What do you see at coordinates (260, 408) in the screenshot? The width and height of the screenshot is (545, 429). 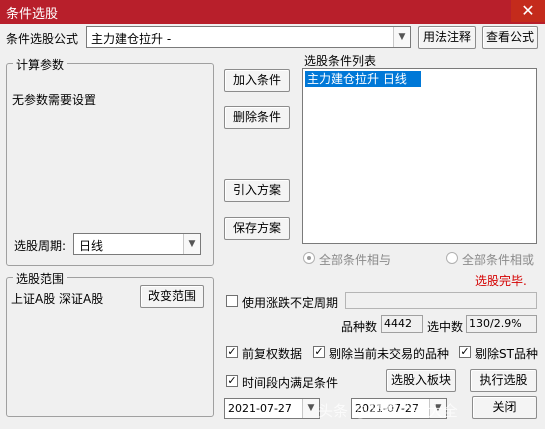 I see `start-date-value: 2021-07-27` at bounding box center [260, 408].